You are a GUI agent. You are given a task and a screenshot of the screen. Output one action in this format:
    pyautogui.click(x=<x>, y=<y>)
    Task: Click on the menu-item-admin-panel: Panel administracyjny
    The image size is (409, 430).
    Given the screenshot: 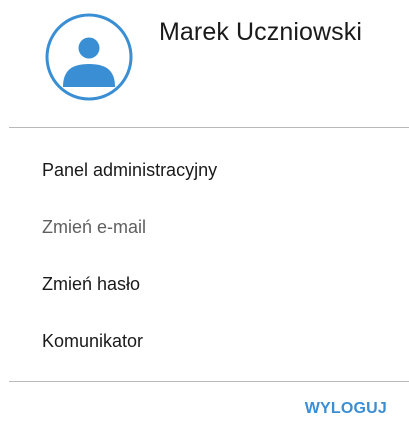 What is the action you would take?
    pyautogui.click(x=129, y=170)
    